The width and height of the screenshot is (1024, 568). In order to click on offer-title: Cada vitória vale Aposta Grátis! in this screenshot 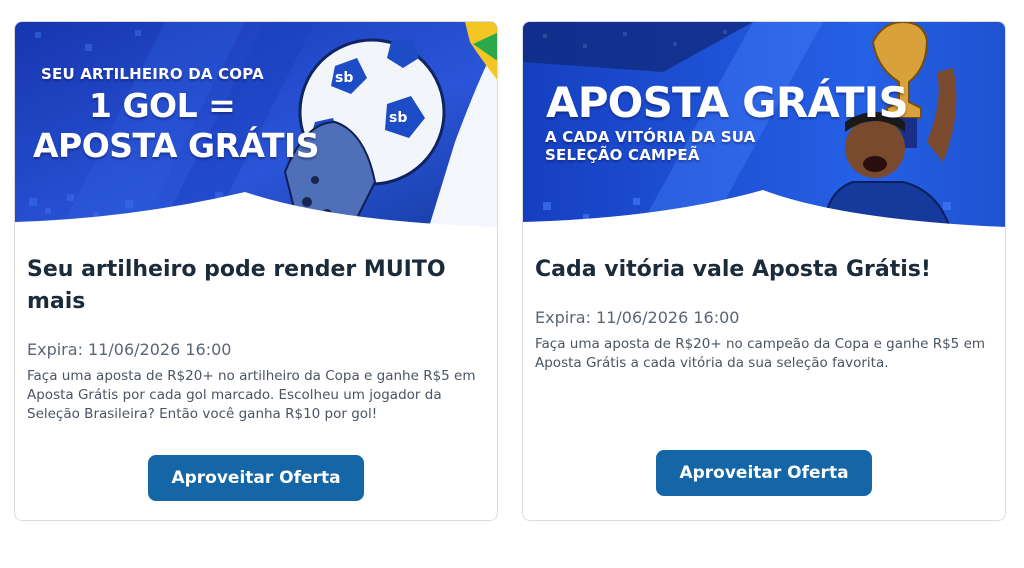, I will do `click(733, 269)`.